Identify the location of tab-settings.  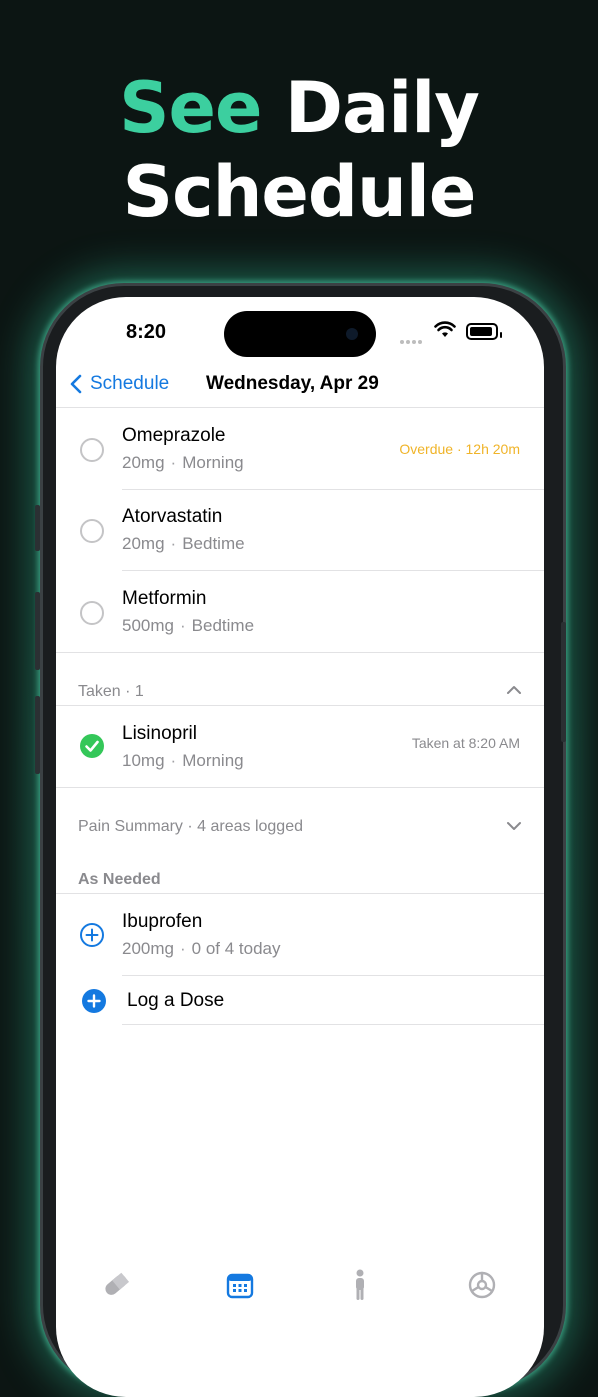
(482, 1285).